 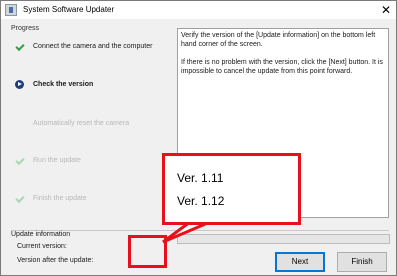 I want to click on version-callout: Ver. 1.11 Ver. 1.12, so click(x=231, y=189).